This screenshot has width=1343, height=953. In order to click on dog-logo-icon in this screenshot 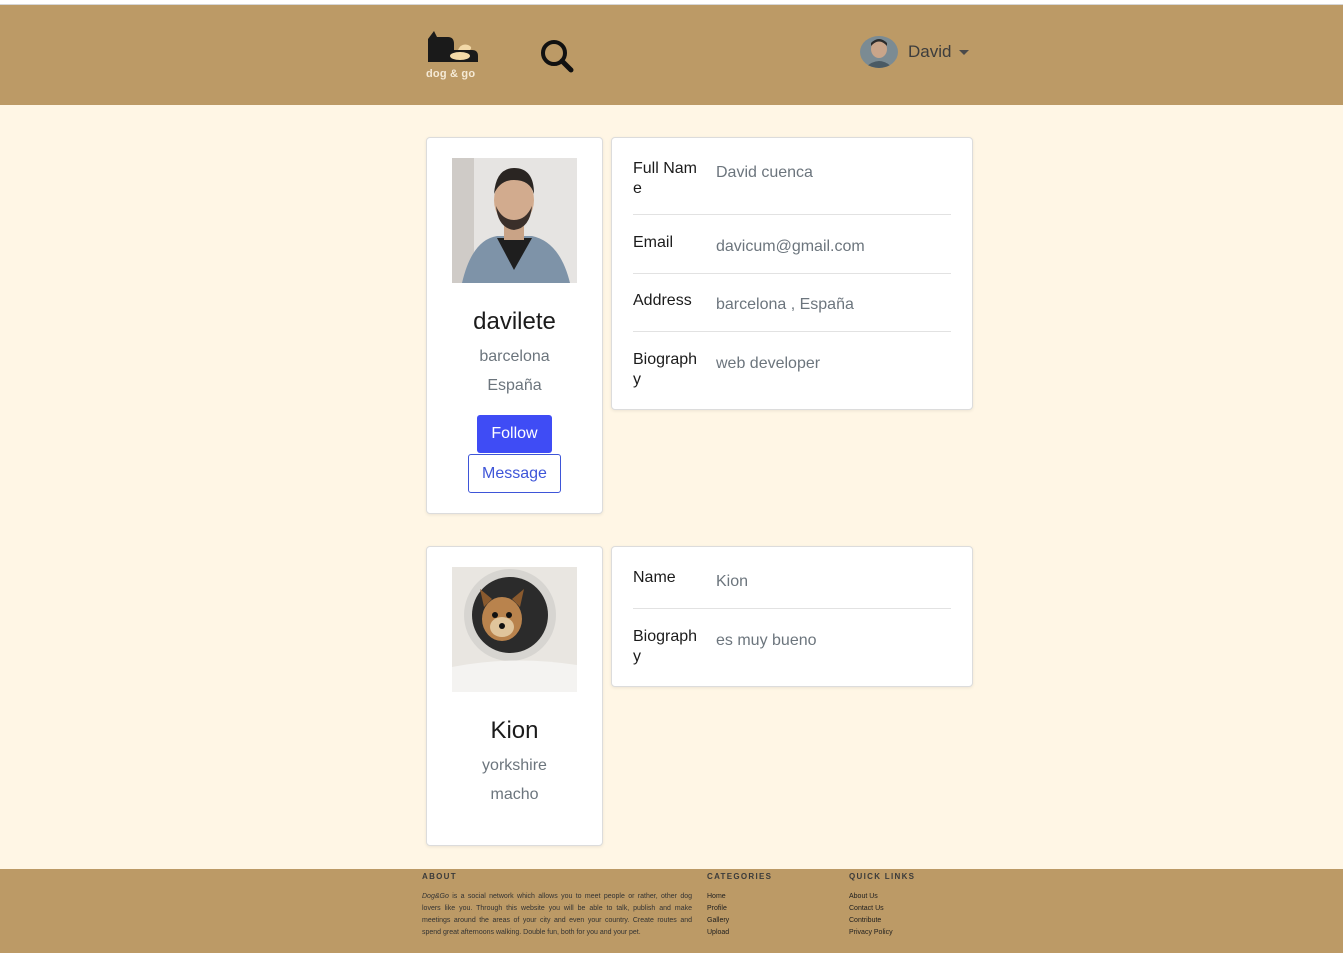, I will do `click(453, 46)`.